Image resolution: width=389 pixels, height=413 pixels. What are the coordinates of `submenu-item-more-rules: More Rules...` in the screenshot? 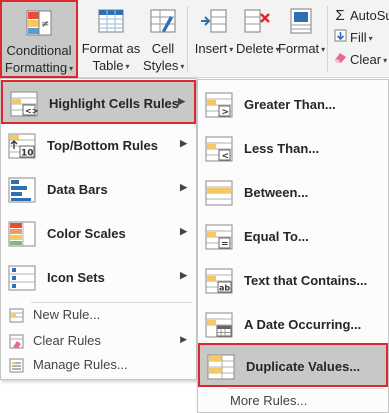 It's located at (293, 401).